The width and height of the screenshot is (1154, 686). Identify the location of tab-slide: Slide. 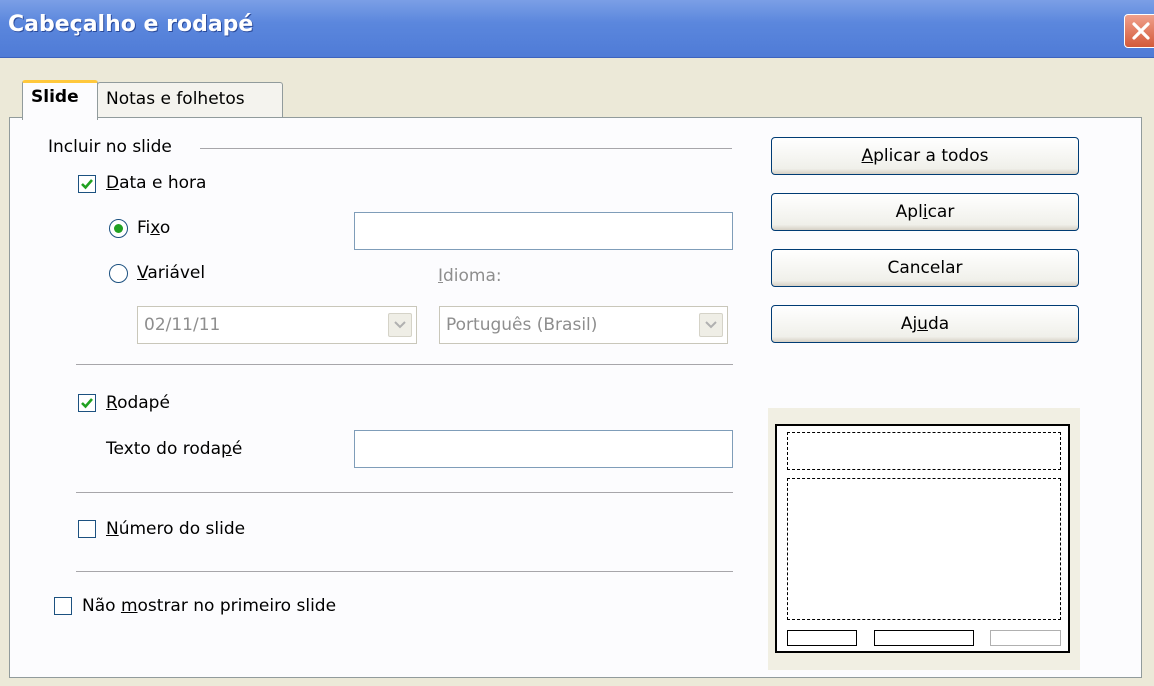
(60, 100).